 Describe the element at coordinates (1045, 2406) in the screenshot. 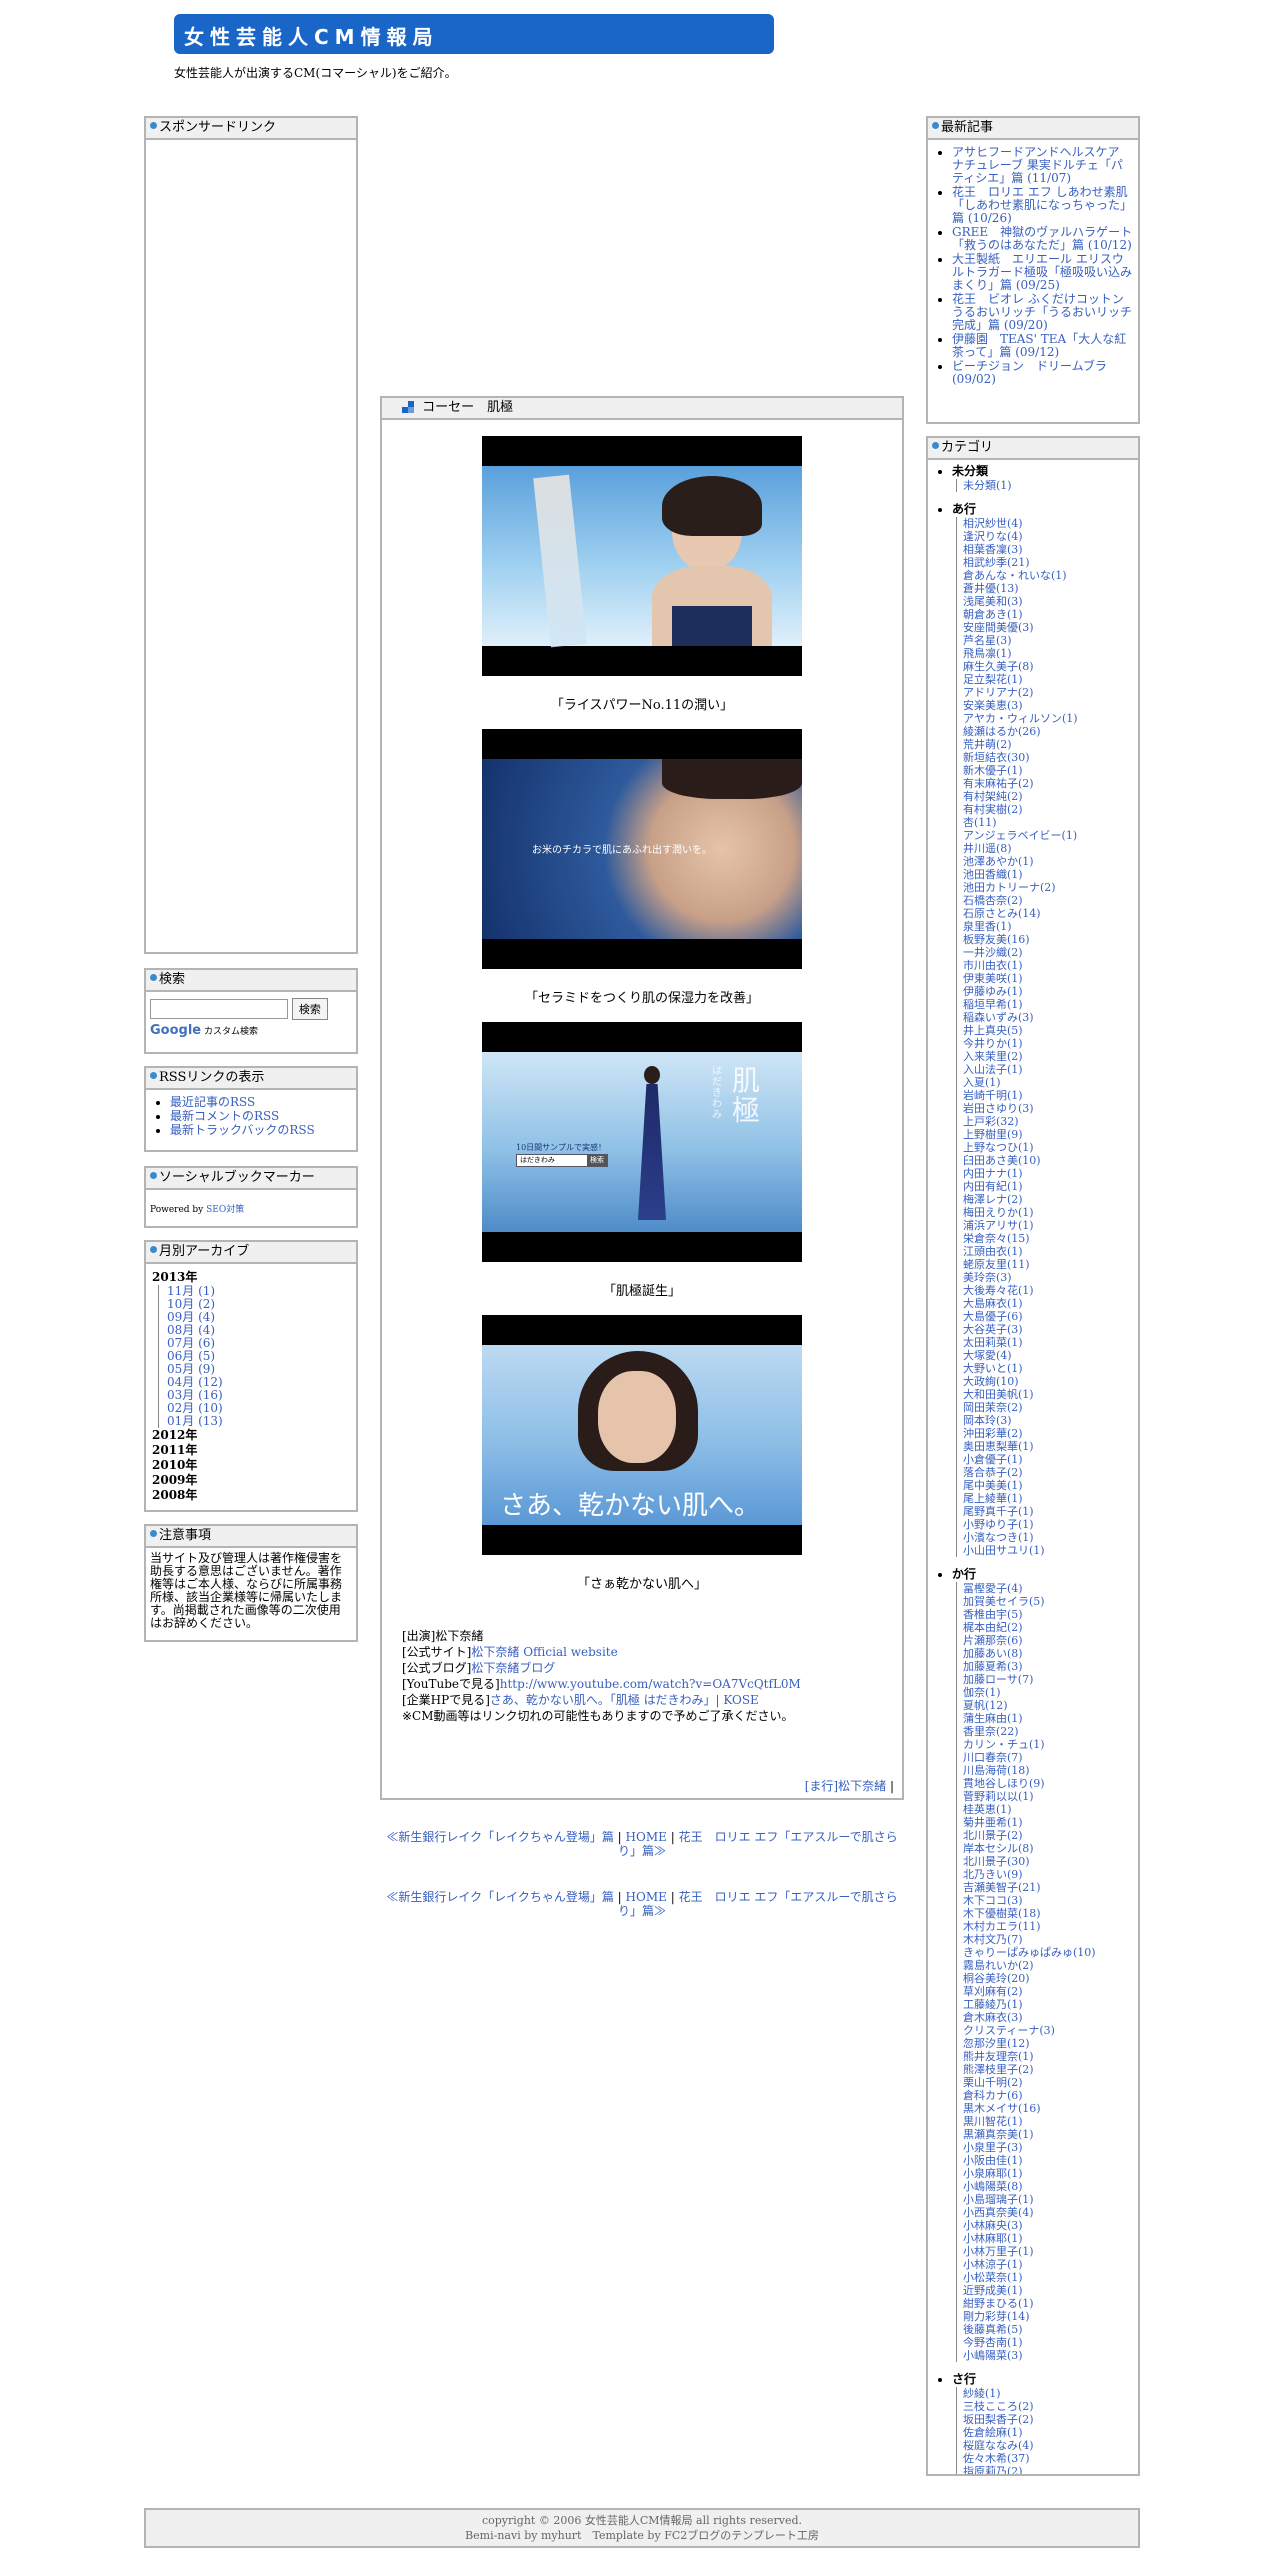

I see `category-link: 三枝こころ(2)` at that location.